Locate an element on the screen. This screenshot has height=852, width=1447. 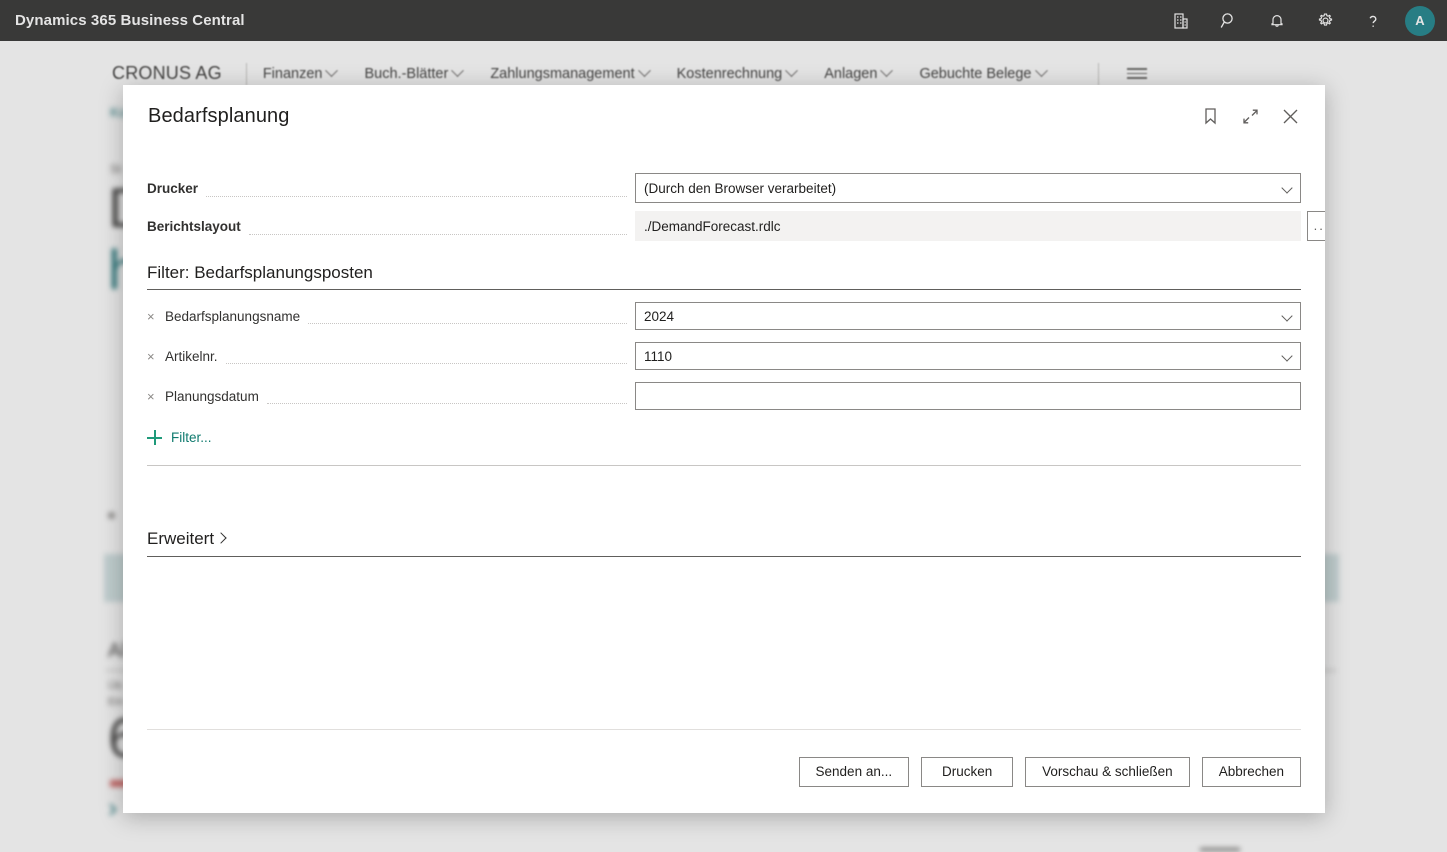
plus-icon is located at coordinates (154, 437).